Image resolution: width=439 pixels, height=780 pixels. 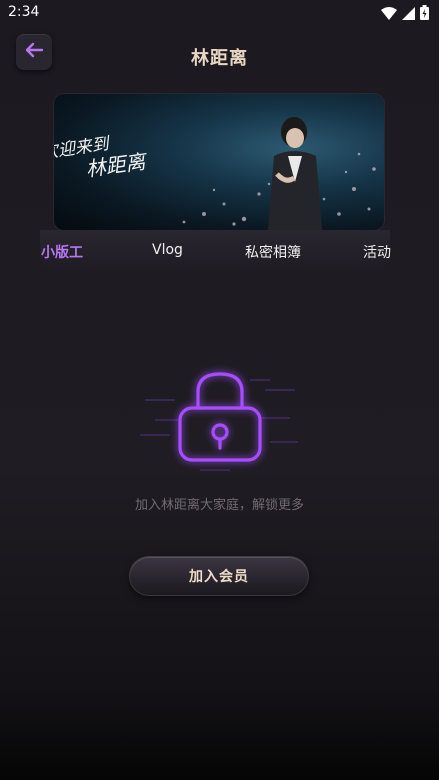 What do you see at coordinates (219, 505) in the screenshot?
I see `unlock-hint-text: 加入林距离大家庭，解锁更多` at bounding box center [219, 505].